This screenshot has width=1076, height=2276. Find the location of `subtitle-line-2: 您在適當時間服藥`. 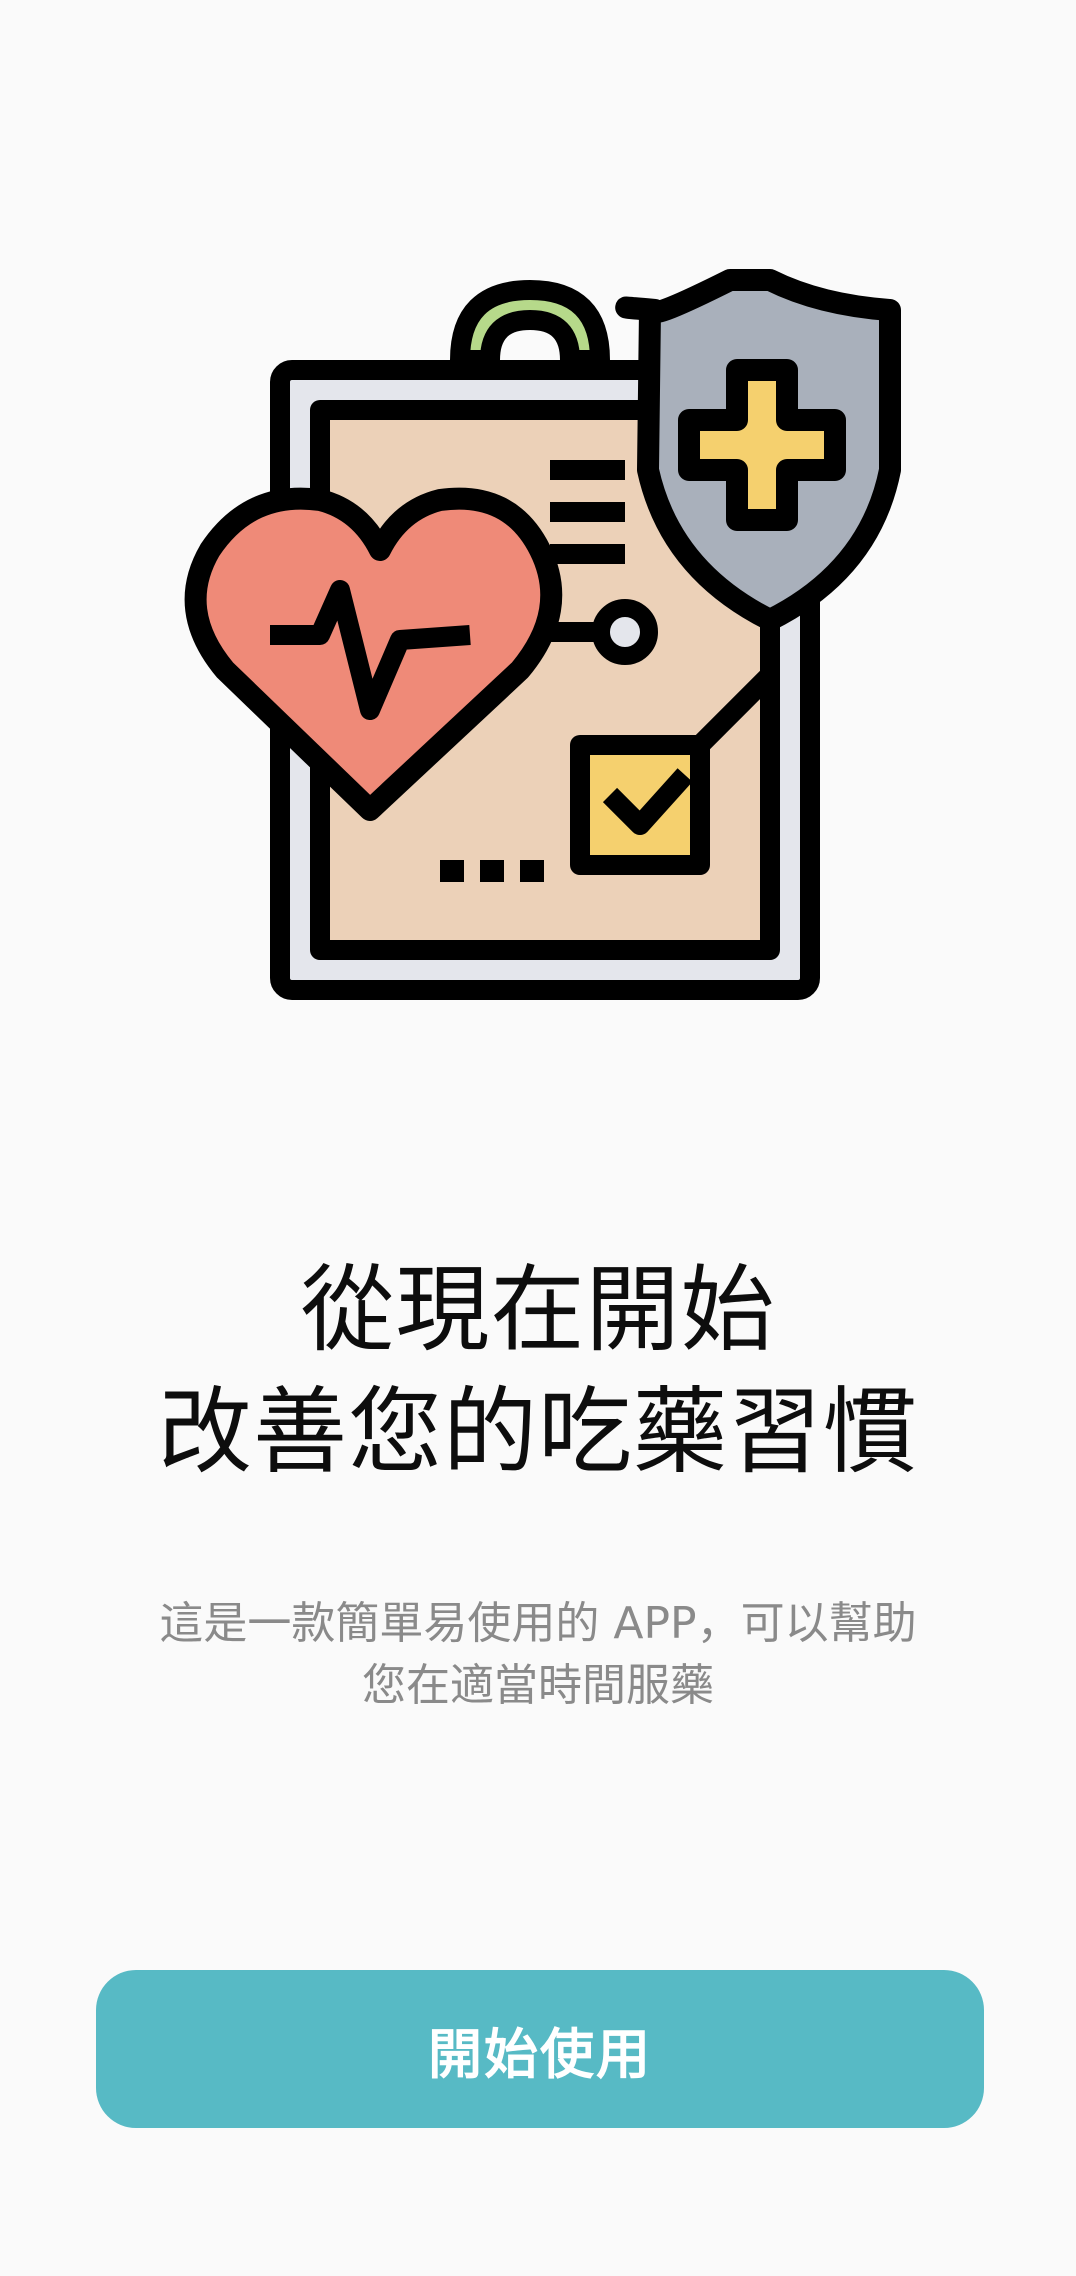

subtitle-line-2: 您在適當時間服藥 is located at coordinates (538, 1685).